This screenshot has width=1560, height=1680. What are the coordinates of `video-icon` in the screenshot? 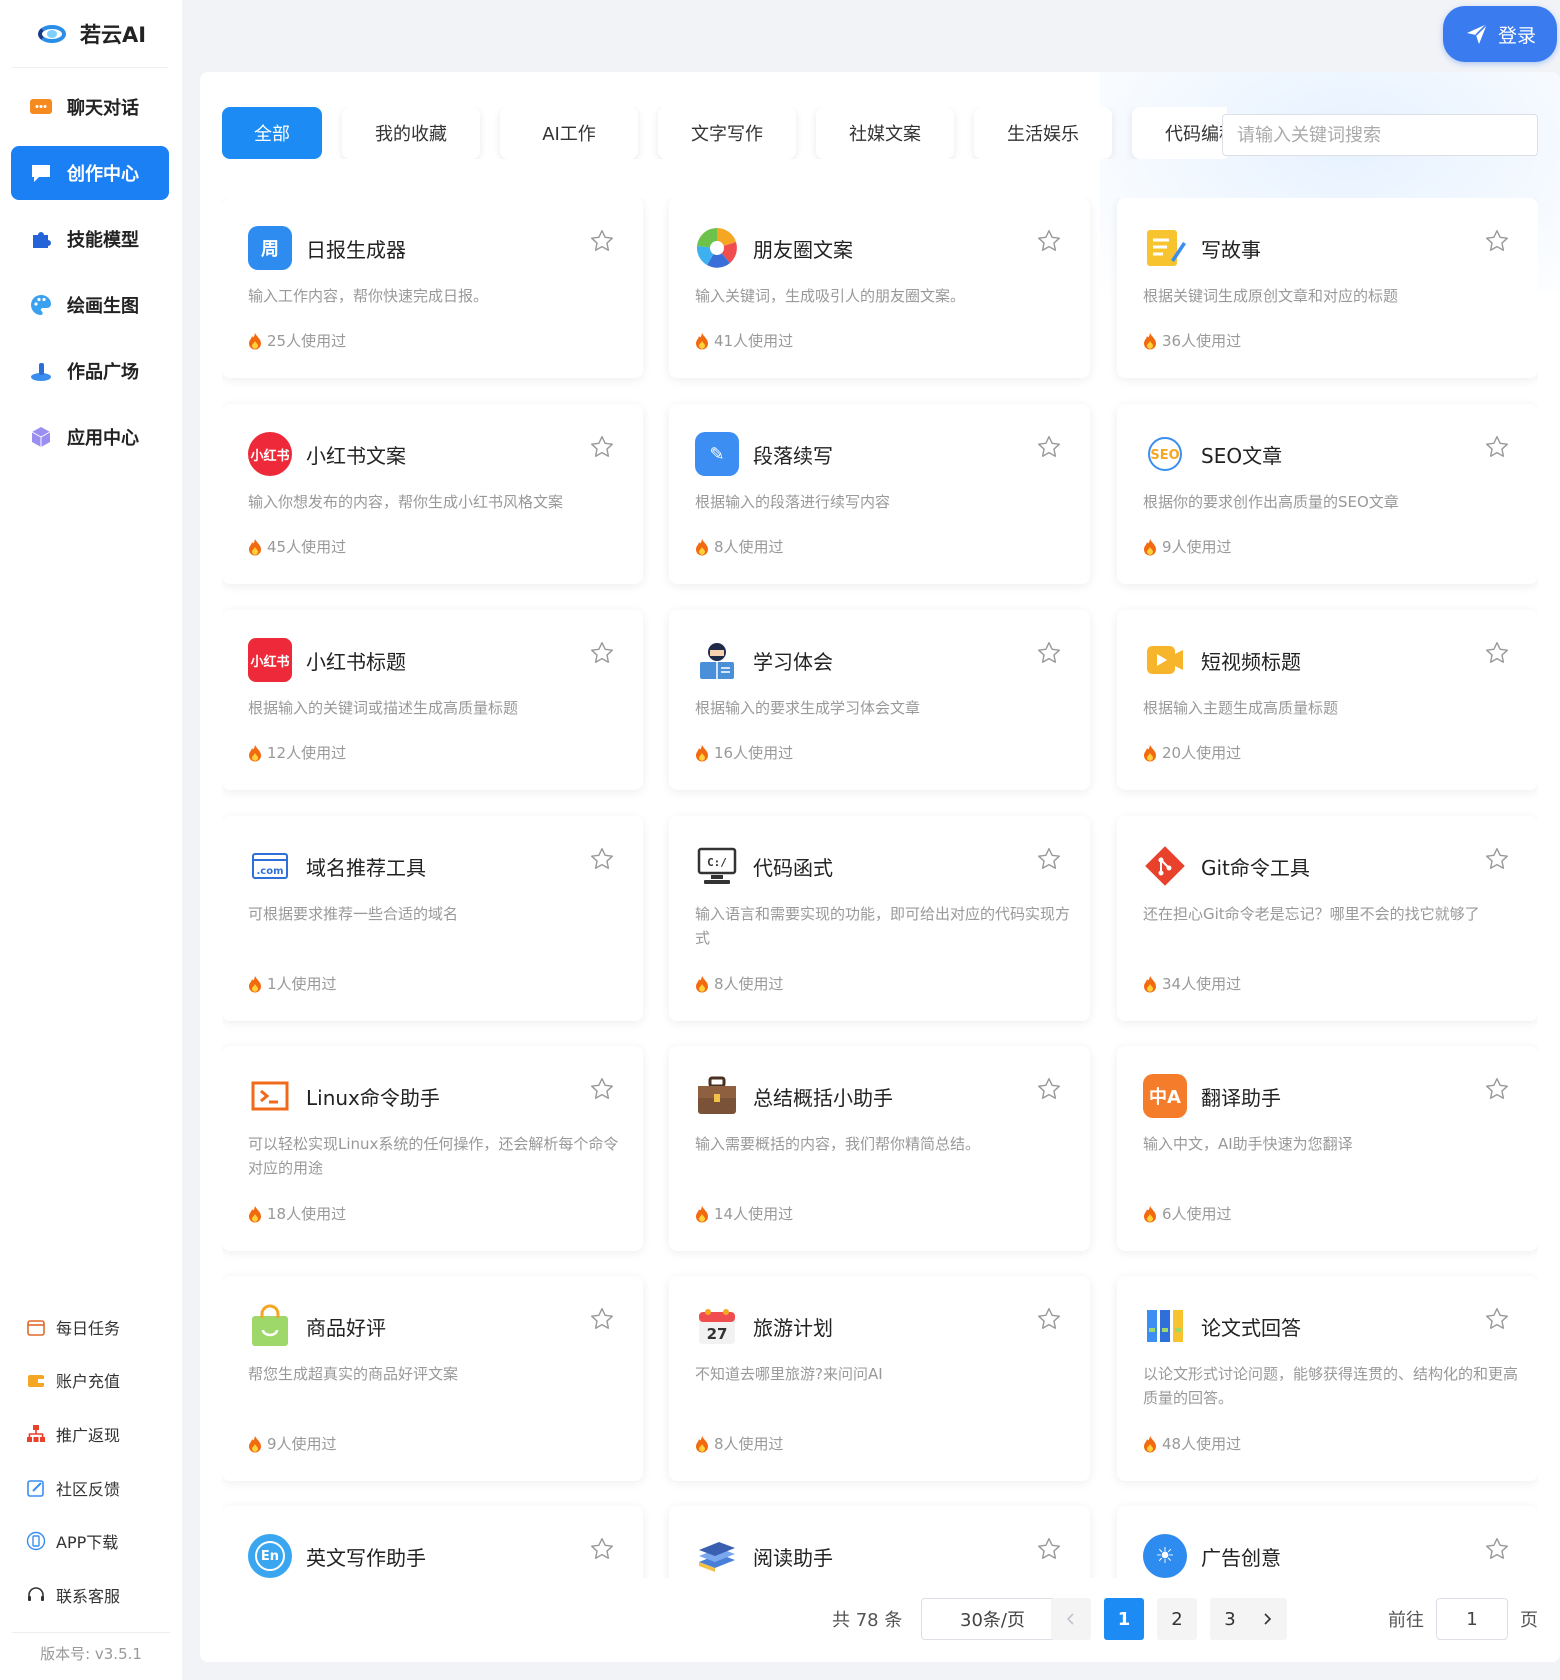 It's located at (1165, 660).